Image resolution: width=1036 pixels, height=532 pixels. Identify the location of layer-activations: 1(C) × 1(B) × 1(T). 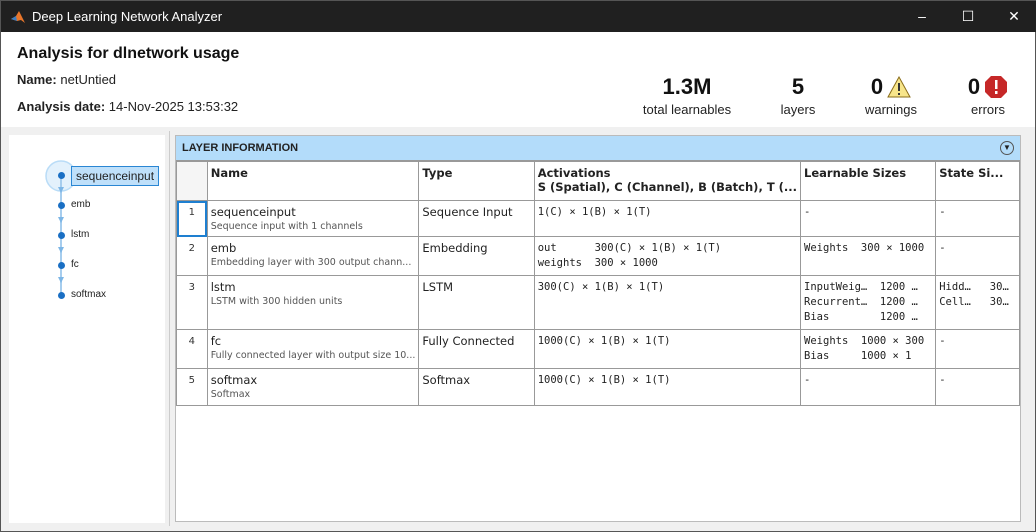
(667, 218).